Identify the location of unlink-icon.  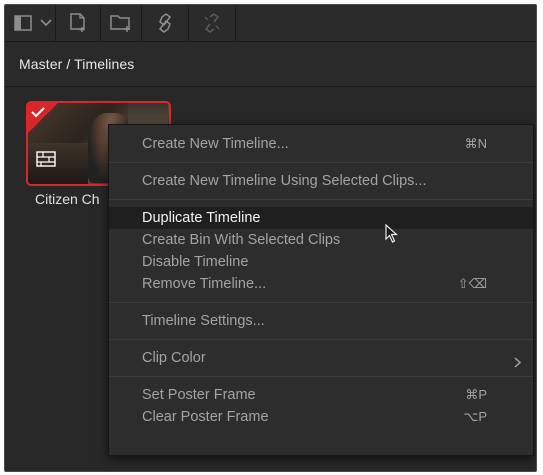
(212, 23).